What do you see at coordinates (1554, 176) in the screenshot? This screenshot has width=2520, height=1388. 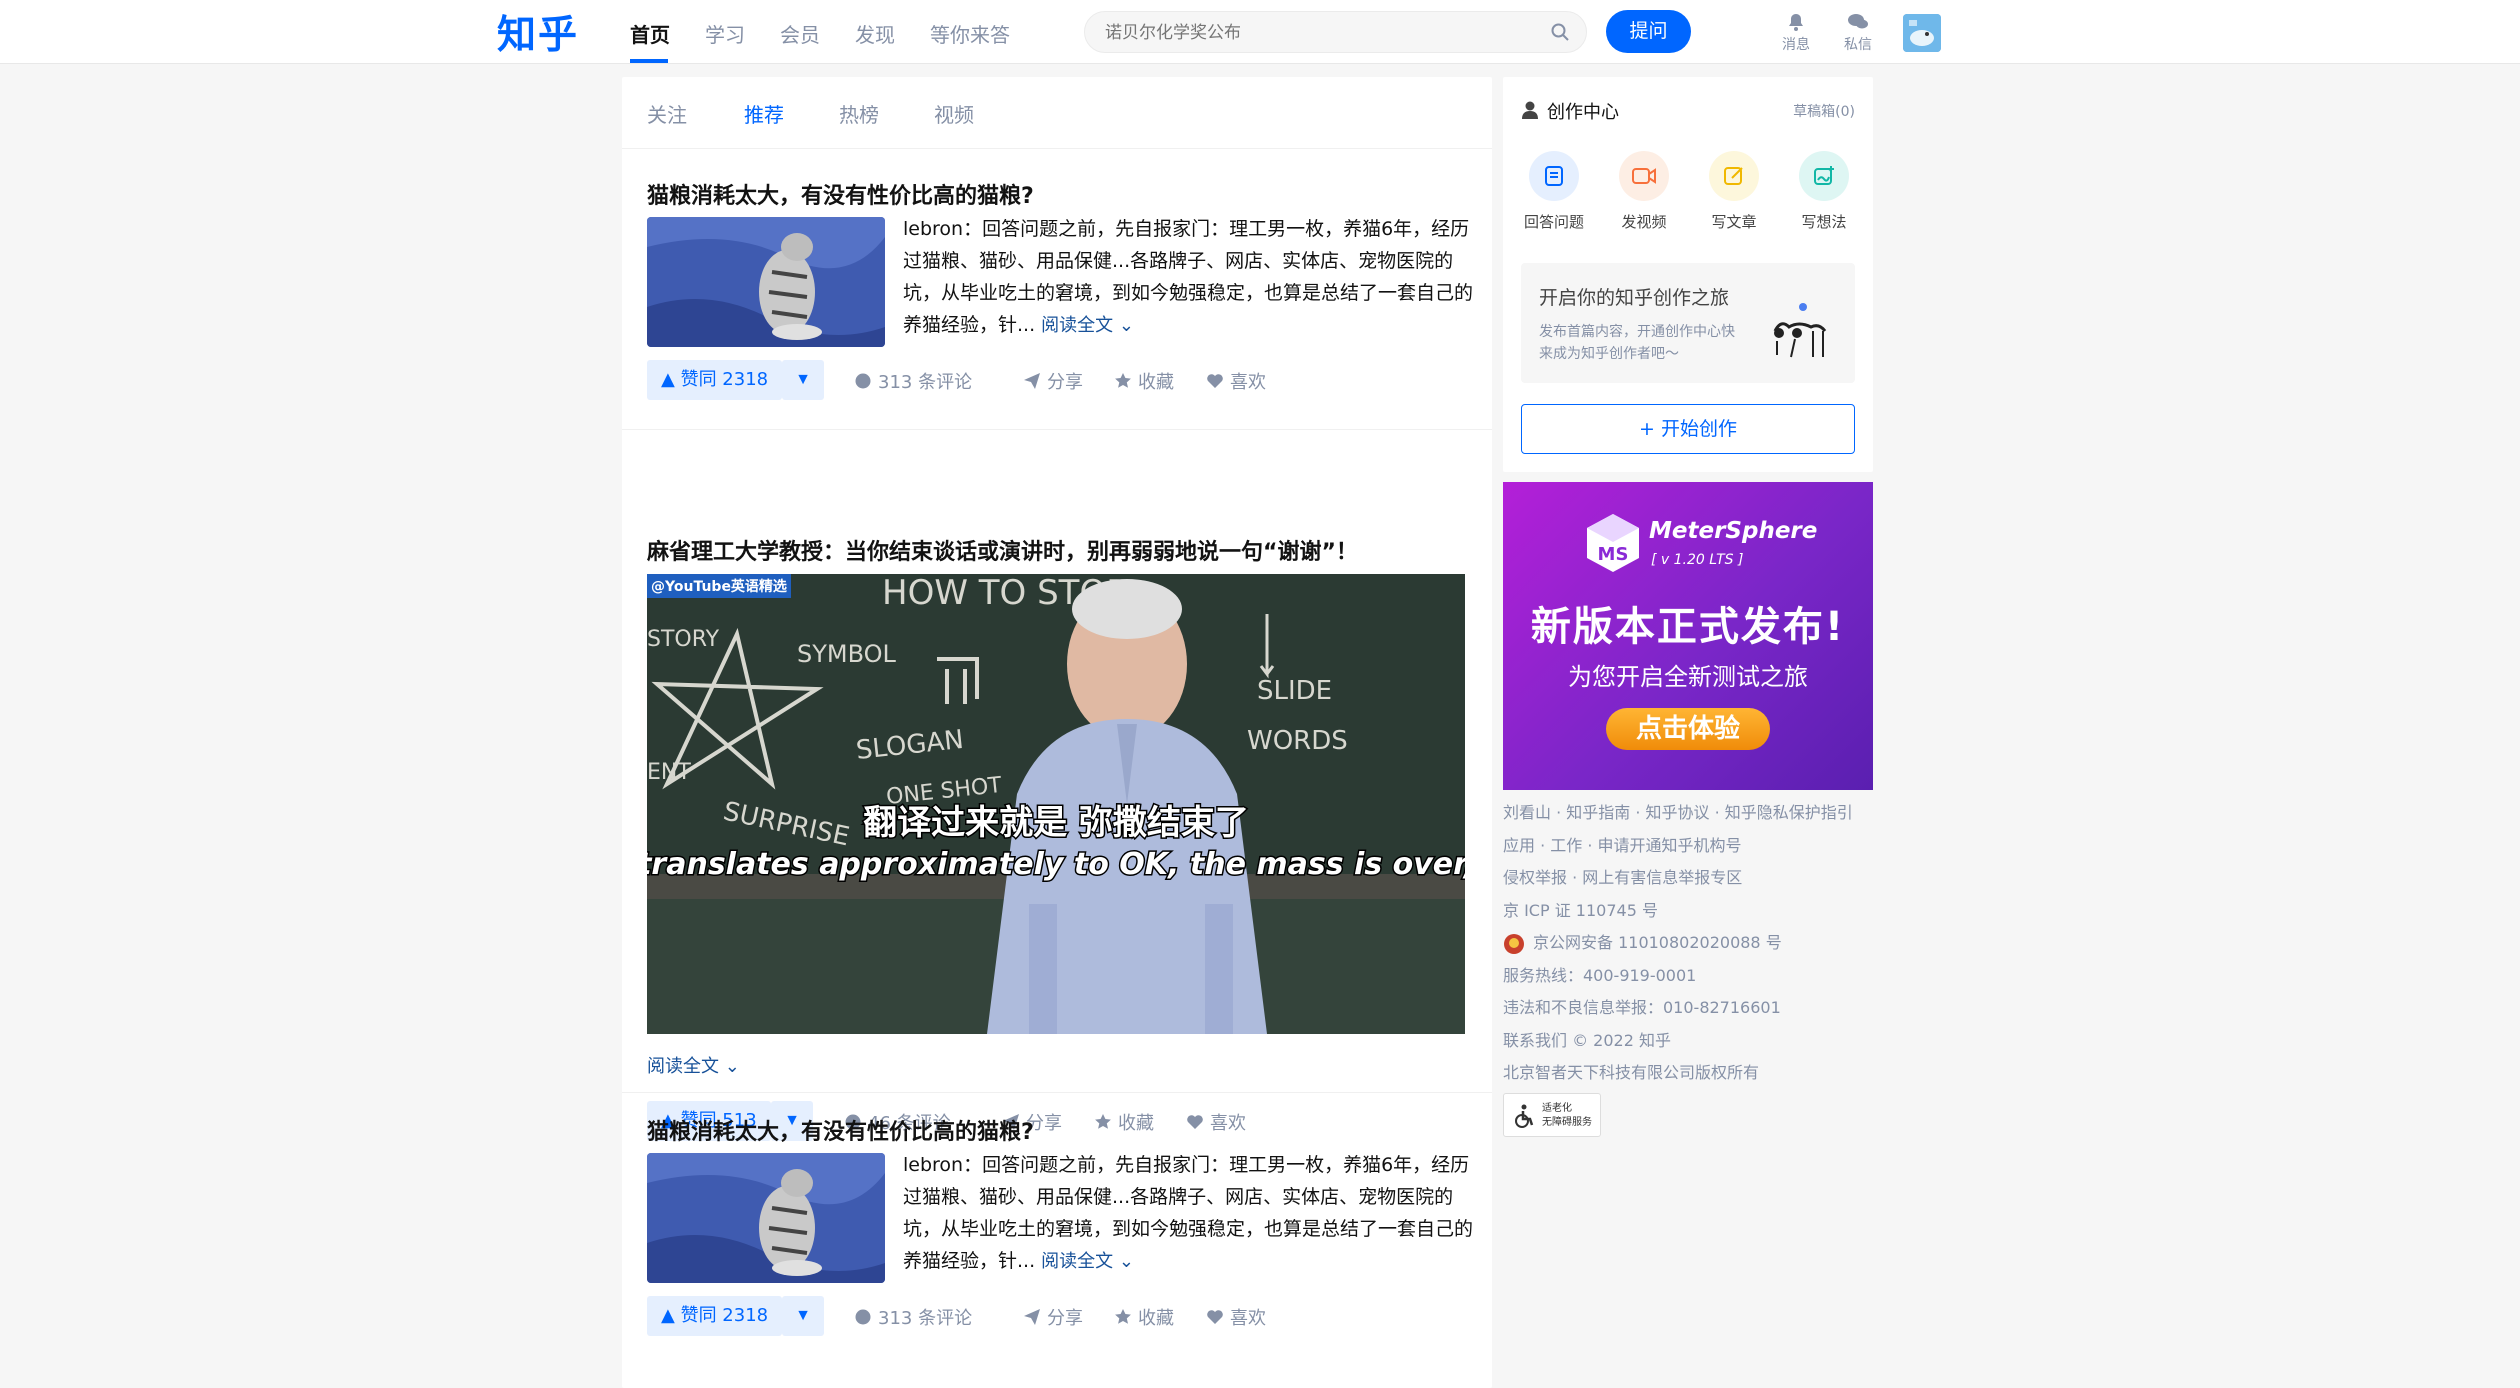 I see `document-icon` at bounding box center [1554, 176].